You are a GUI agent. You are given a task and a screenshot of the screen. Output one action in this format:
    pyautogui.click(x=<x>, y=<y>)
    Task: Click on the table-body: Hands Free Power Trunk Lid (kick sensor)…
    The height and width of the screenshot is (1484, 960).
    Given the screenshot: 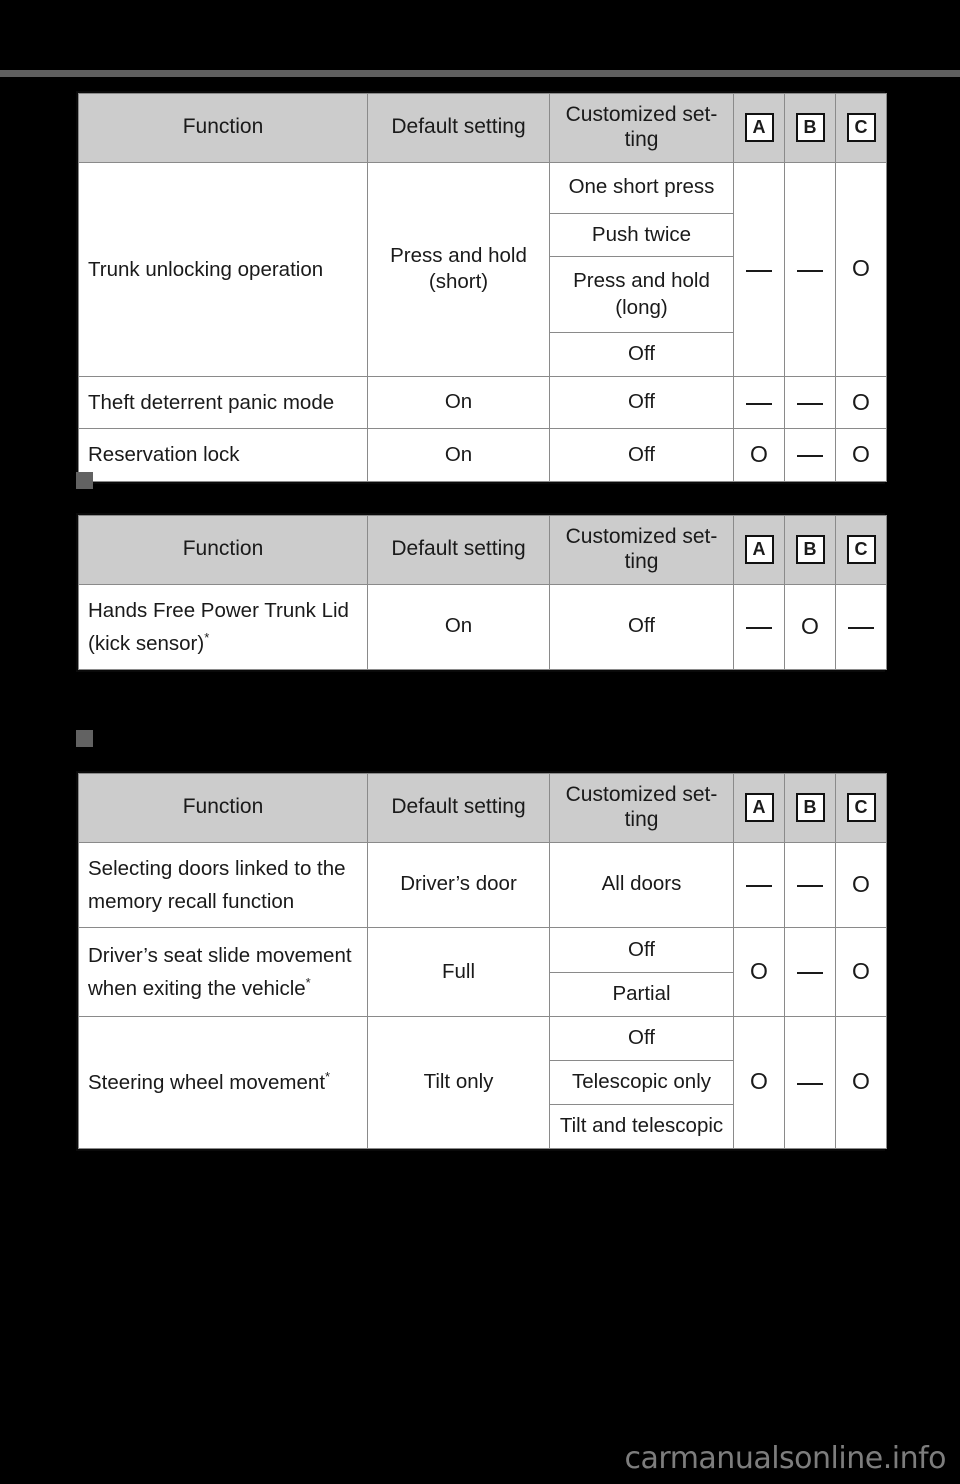 What is the action you would take?
    pyautogui.click(x=482, y=626)
    